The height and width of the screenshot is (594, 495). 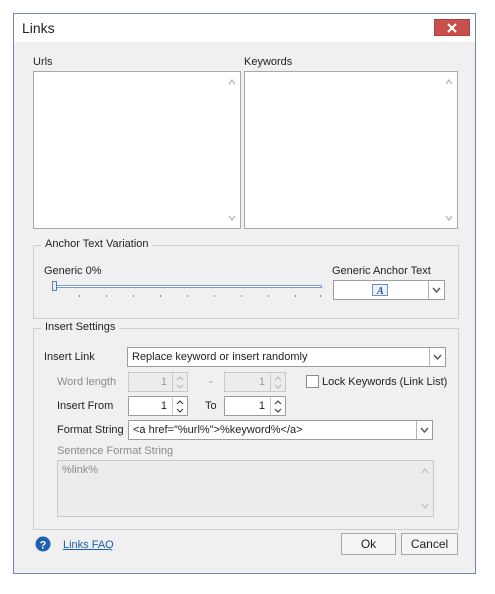 What do you see at coordinates (88, 545) in the screenshot?
I see `links-faq-link: Links FAQ` at bounding box center [88, 545].